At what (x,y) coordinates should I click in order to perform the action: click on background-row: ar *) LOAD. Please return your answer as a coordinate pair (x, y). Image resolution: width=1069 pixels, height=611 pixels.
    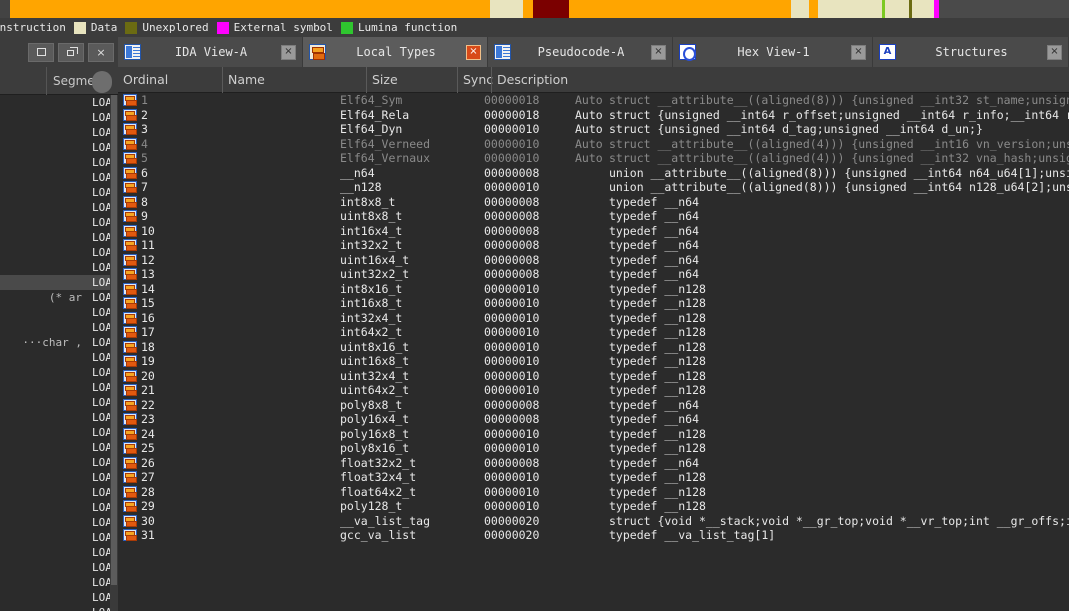
    Looking at the image, I should click on (59, 297).